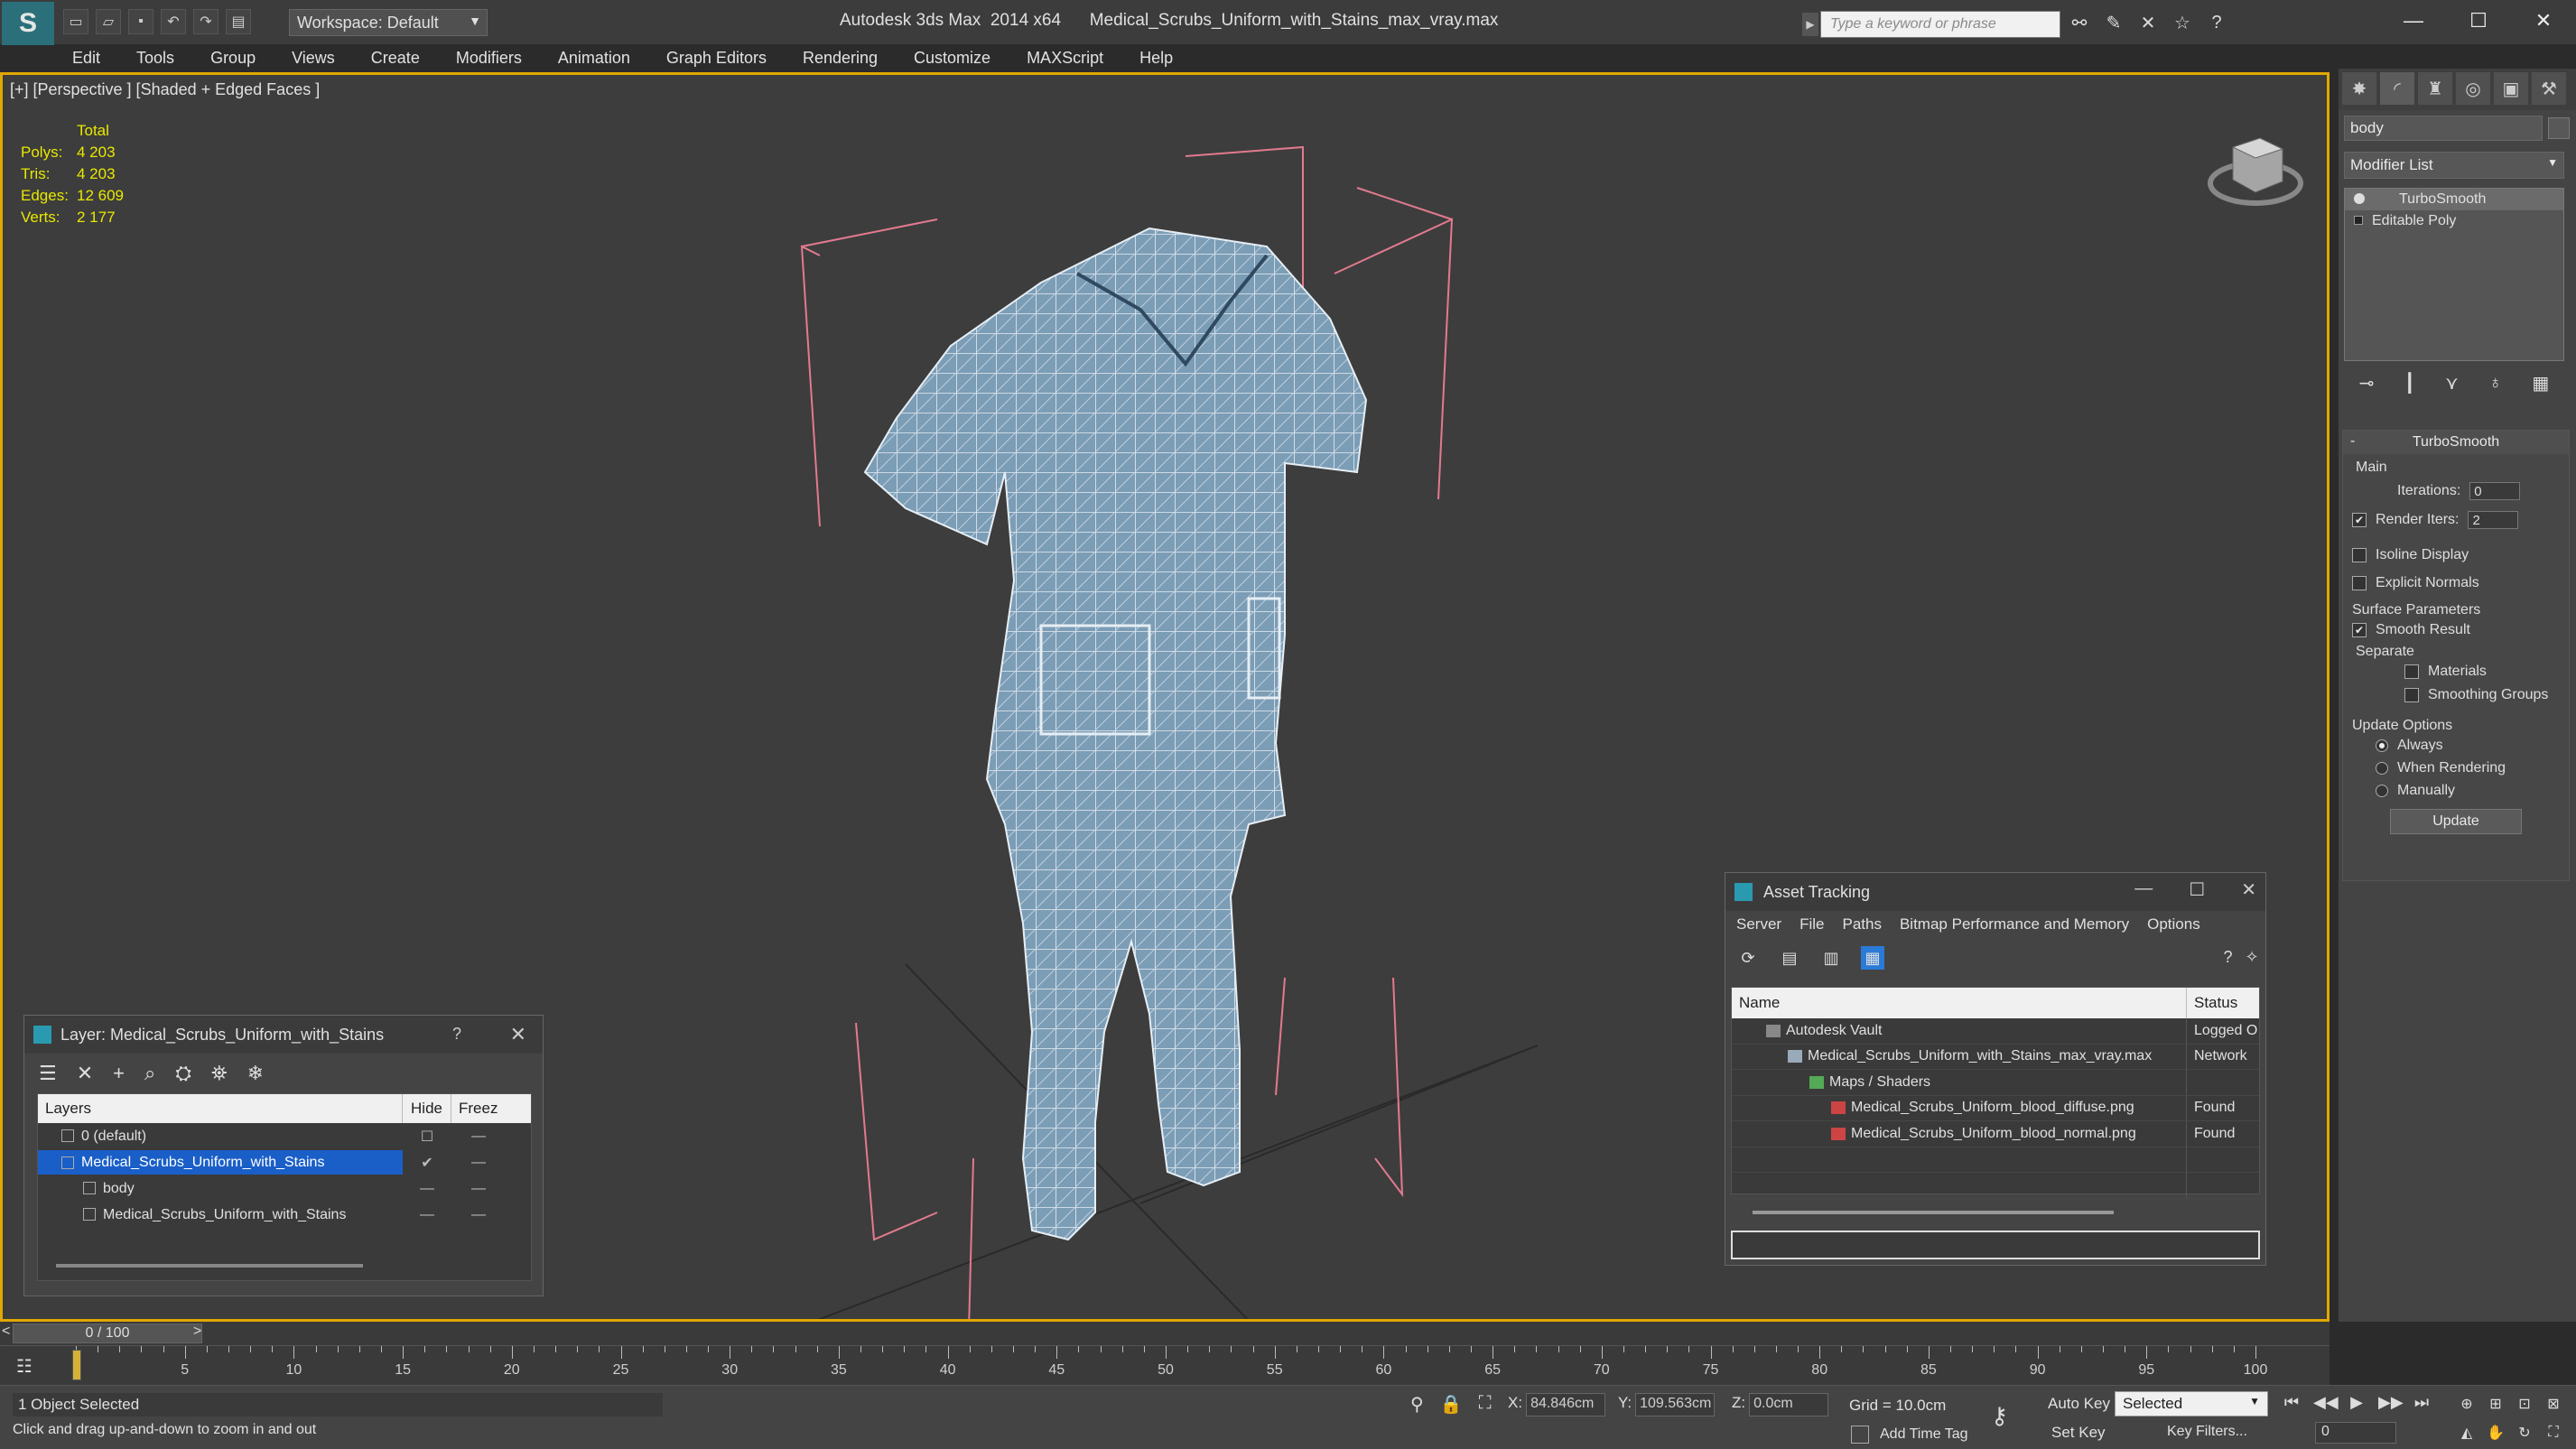 Image resolution: width=2576 pixels, height=1449 pixels. Describe the element at coordinates (2182, 22) in the screenshot. I see `star-icon: ☆` at that location.